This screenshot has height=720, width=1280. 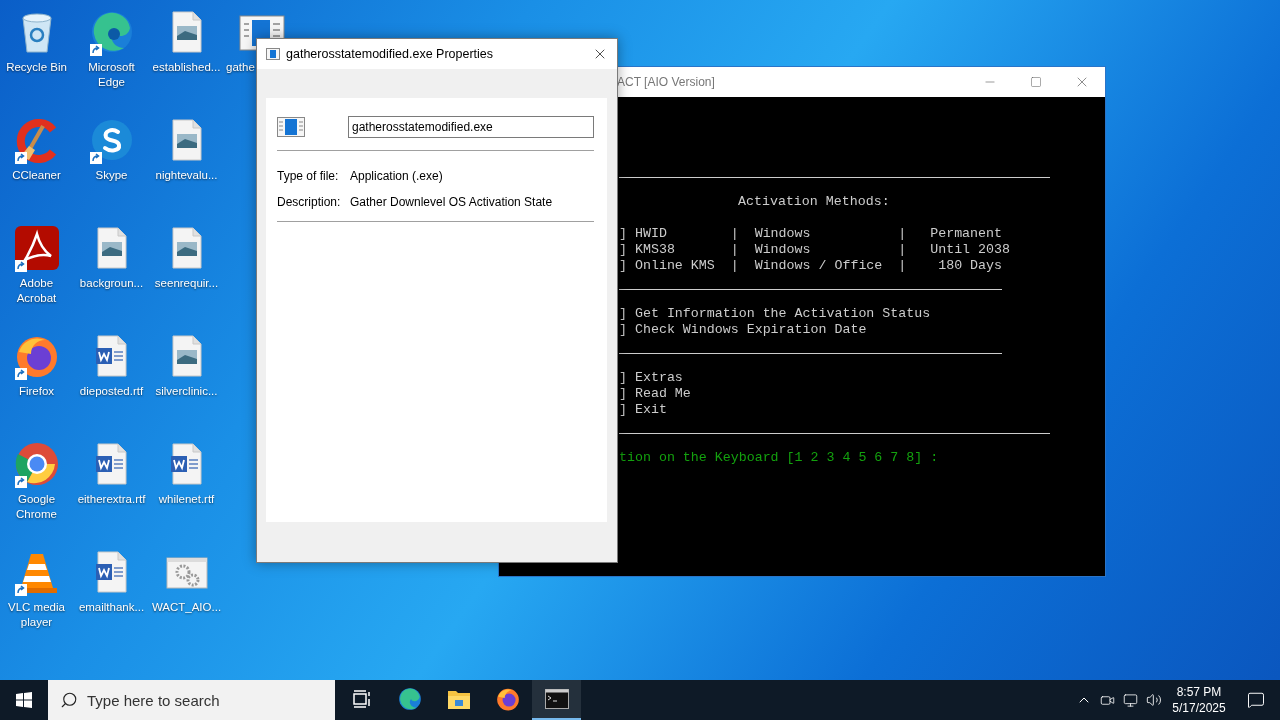 What do you see at coordinates (390, 54) in the screenshot?
I see `window-title: gatherosstatemodified.exe Properties` at bounding box center [390, 54].